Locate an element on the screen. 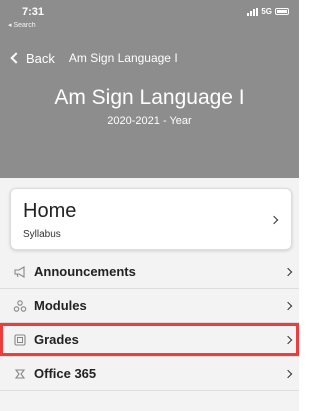 This screenshot has width=320, height=411. signal-icon is located at coordinates (253, 11).